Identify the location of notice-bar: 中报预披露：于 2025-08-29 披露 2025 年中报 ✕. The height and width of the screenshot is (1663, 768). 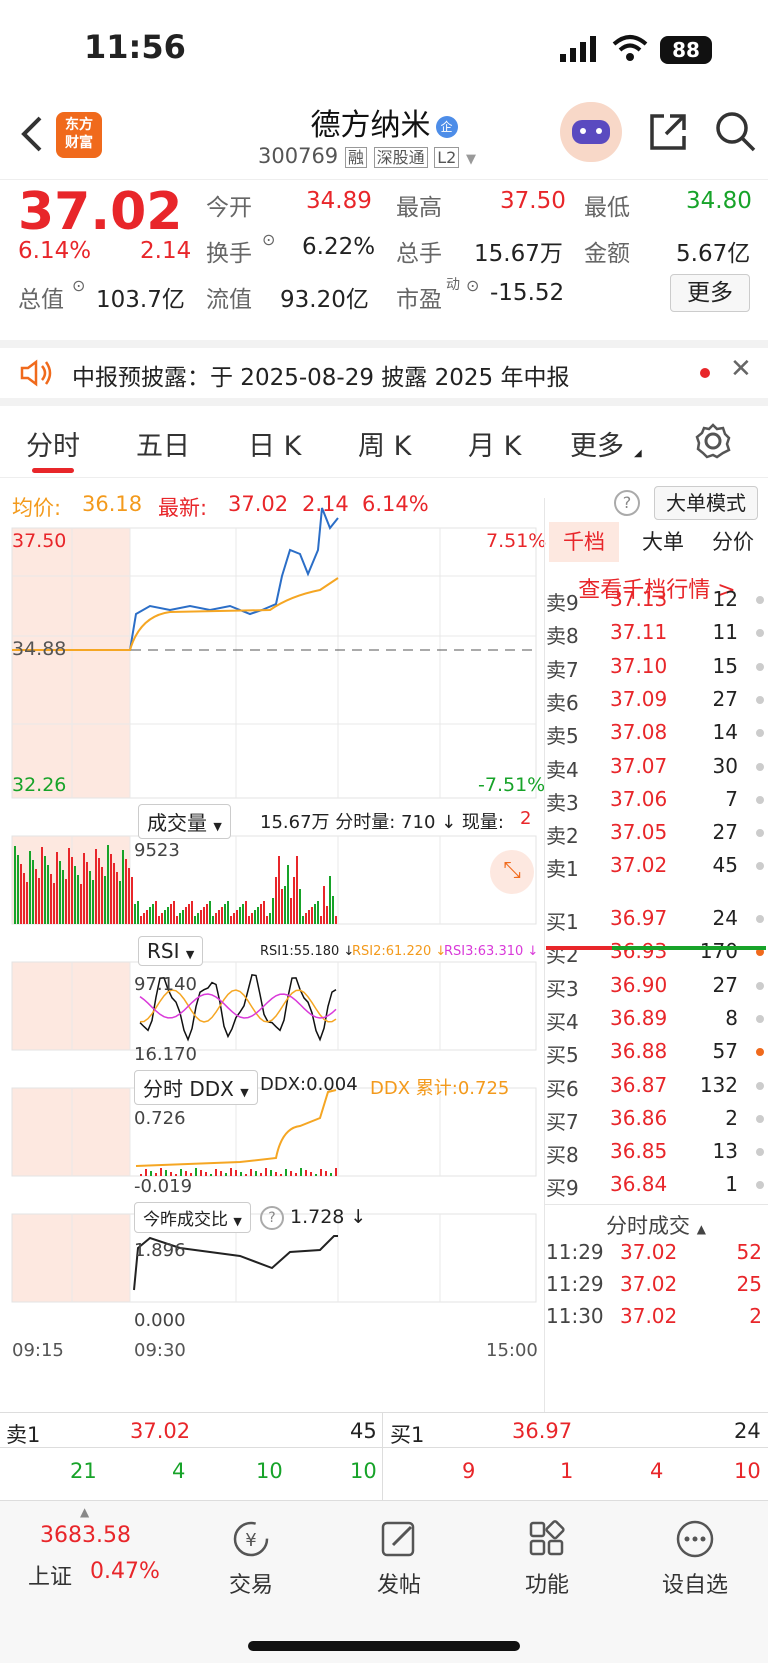
(384, 373).